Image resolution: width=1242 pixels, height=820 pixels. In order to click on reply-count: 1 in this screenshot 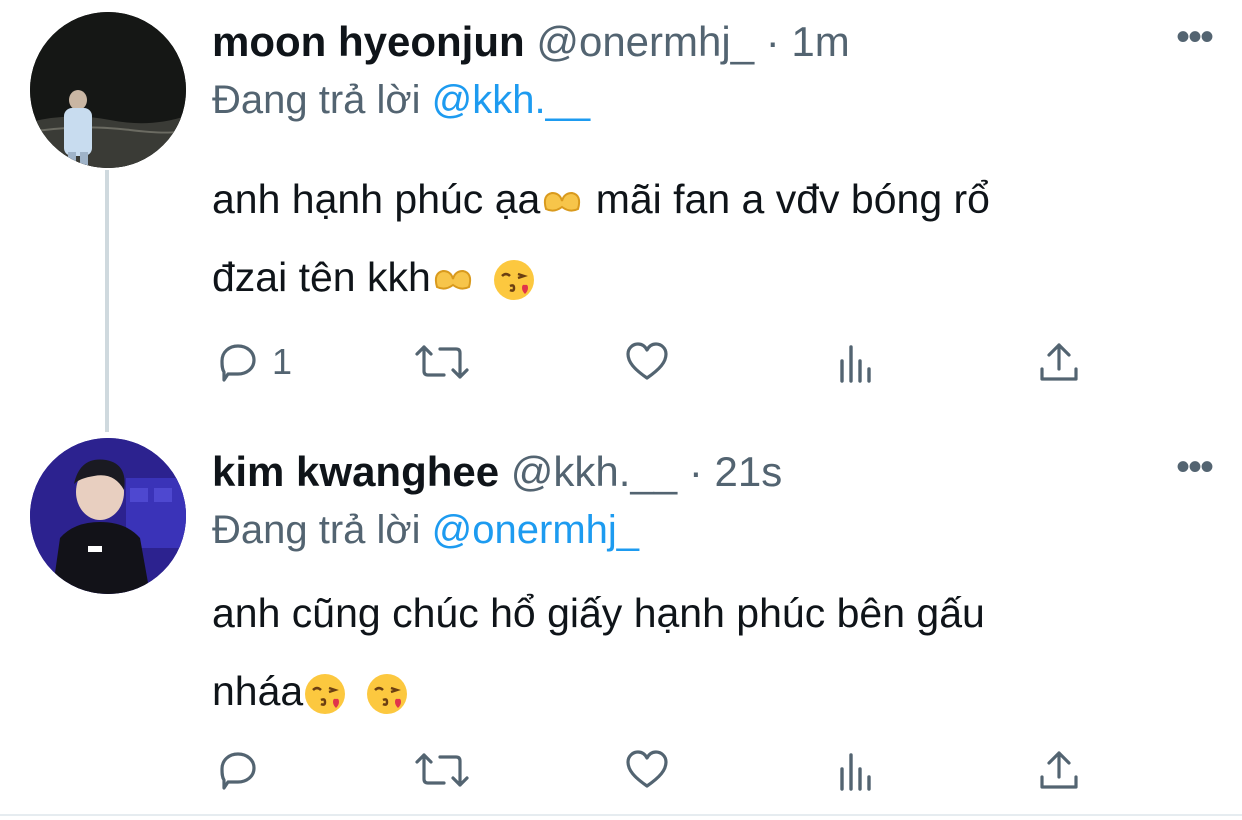, I will do `click(282, 361)`.